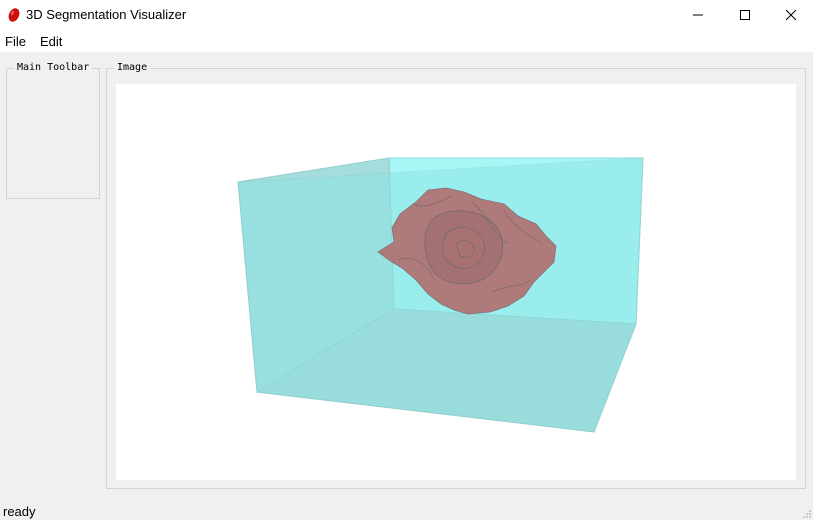 The image size is (813, 520). What do you see at coordinates (406, 41) in the screenshot?
I see `menu-bar: File Edit` at bounding box center [406, 41].